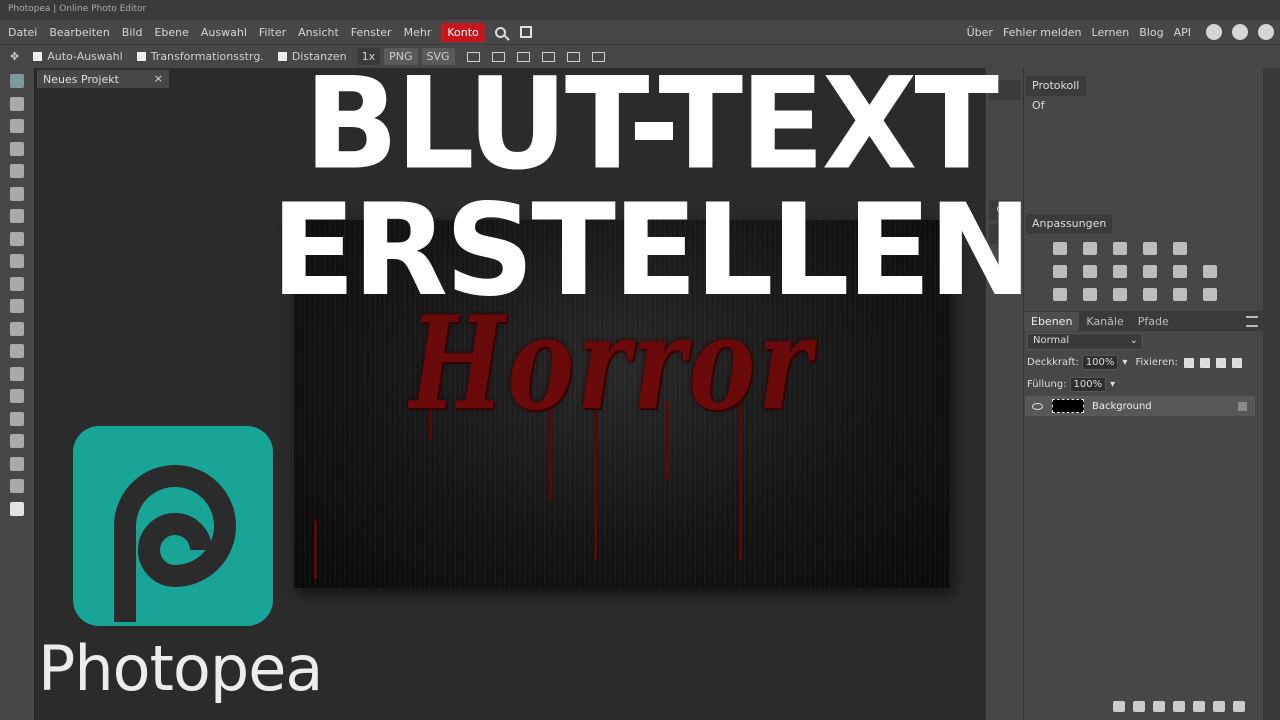  Describe the element at coordinates (17, 81) in the screenshot. I see `move-tool-icon` at that location.